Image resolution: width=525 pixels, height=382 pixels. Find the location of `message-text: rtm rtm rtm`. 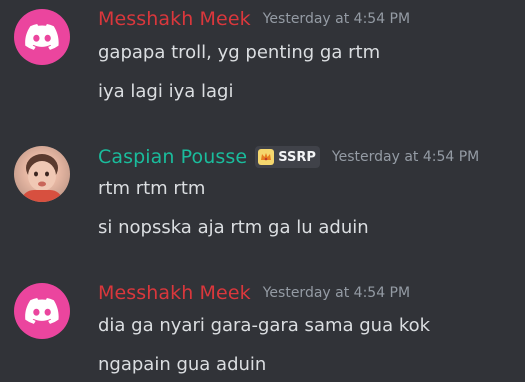

message-text: rtm rtm rtm is located at coordinates (152, 188).